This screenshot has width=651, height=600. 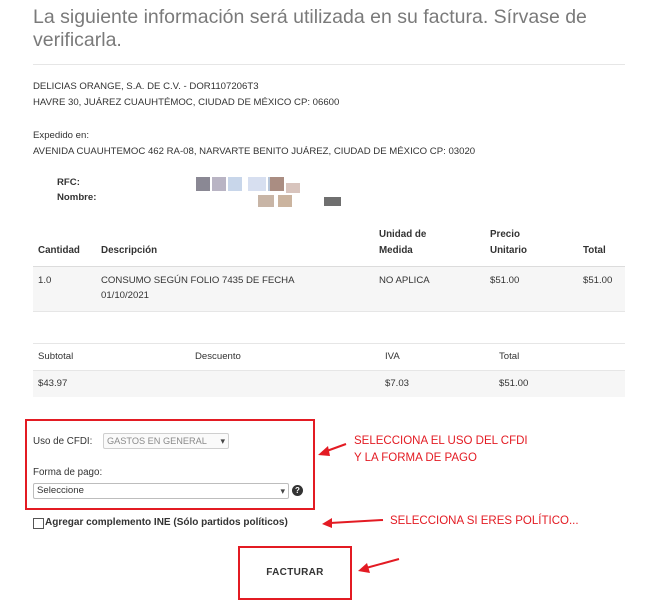 I want to click on arrow-facturar-line, so click(x=382, y=563).